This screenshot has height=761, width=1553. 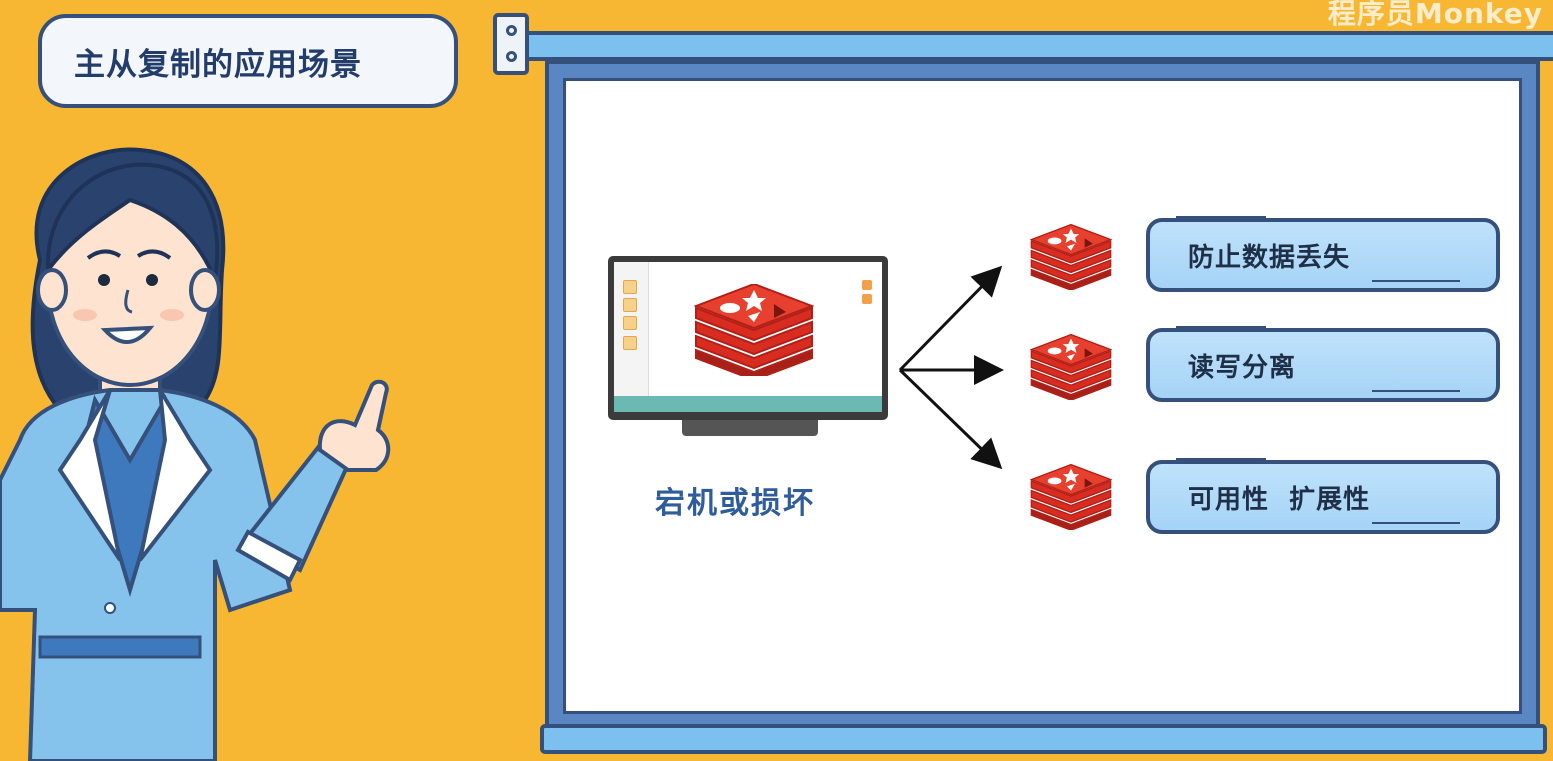 What do you see at coordinates (631, 329) in the screenshot?
I see `monitor-sidebar` at bounding box center [631, 329].